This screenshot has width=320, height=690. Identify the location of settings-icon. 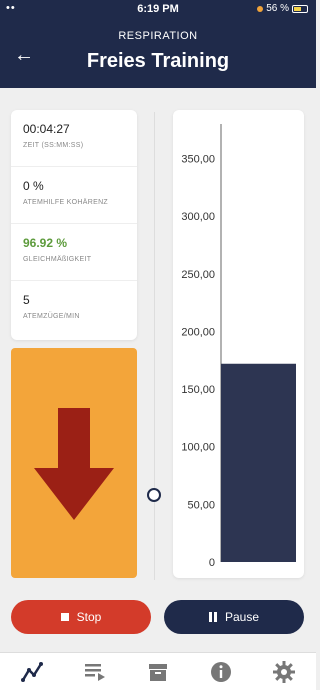
(284, 671).